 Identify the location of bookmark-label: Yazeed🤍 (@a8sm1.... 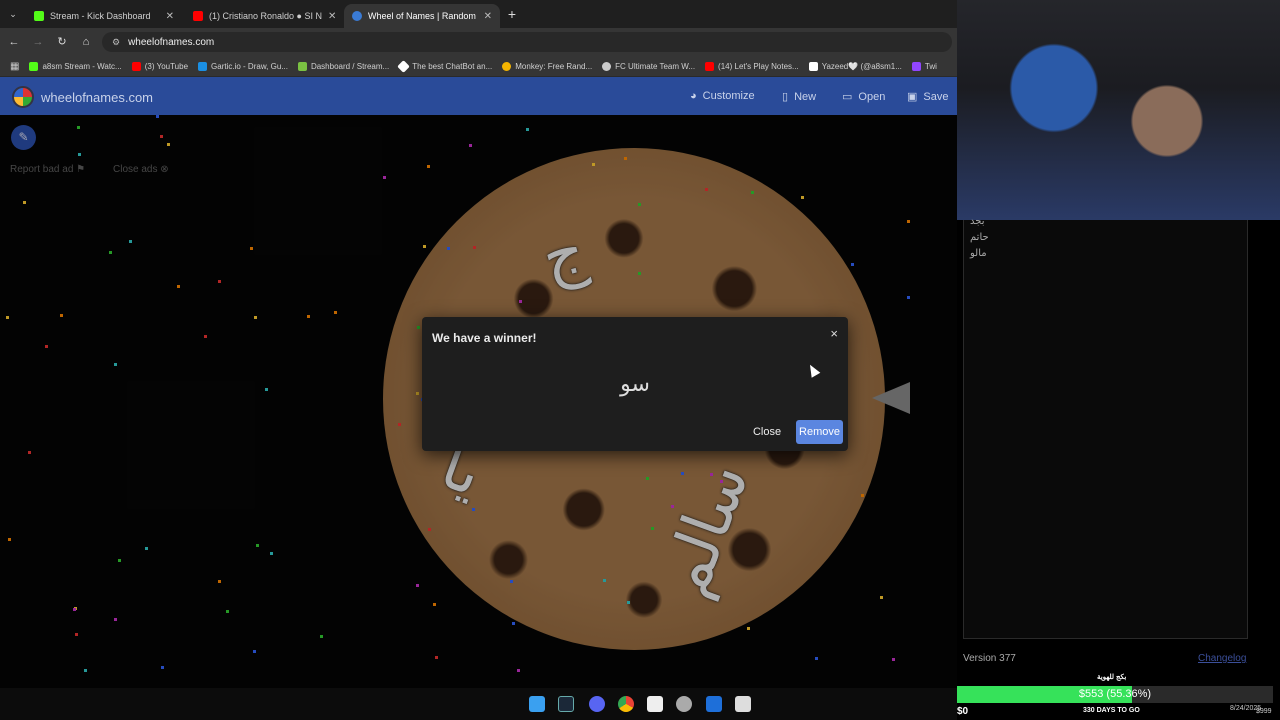
(861, 66).